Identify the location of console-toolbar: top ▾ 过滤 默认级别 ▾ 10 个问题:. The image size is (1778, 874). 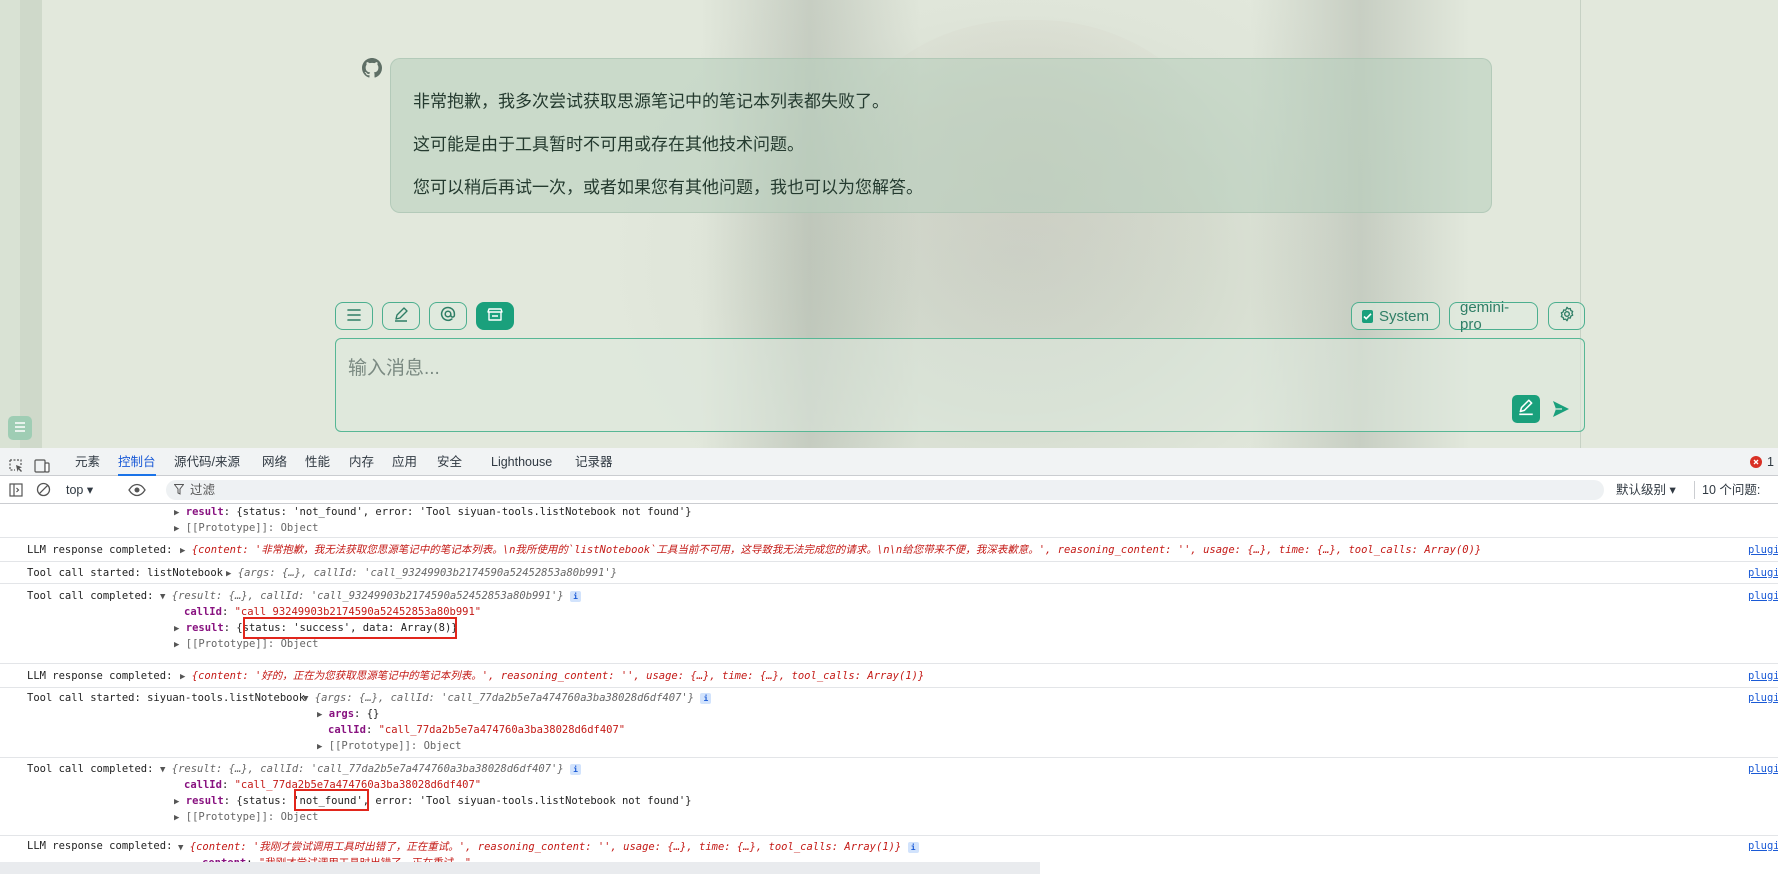
(889, 490).